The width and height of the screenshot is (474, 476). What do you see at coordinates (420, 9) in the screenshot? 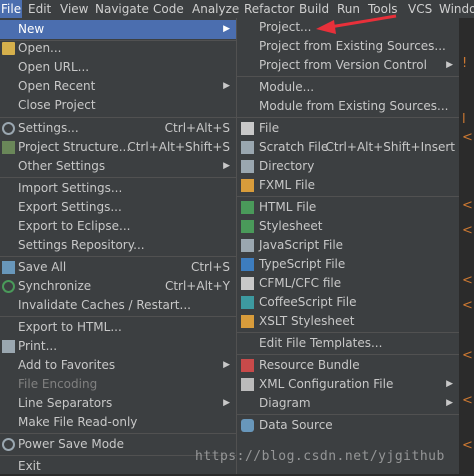
I see `menu-vcs: VCS` at bounding box center [420, 9].